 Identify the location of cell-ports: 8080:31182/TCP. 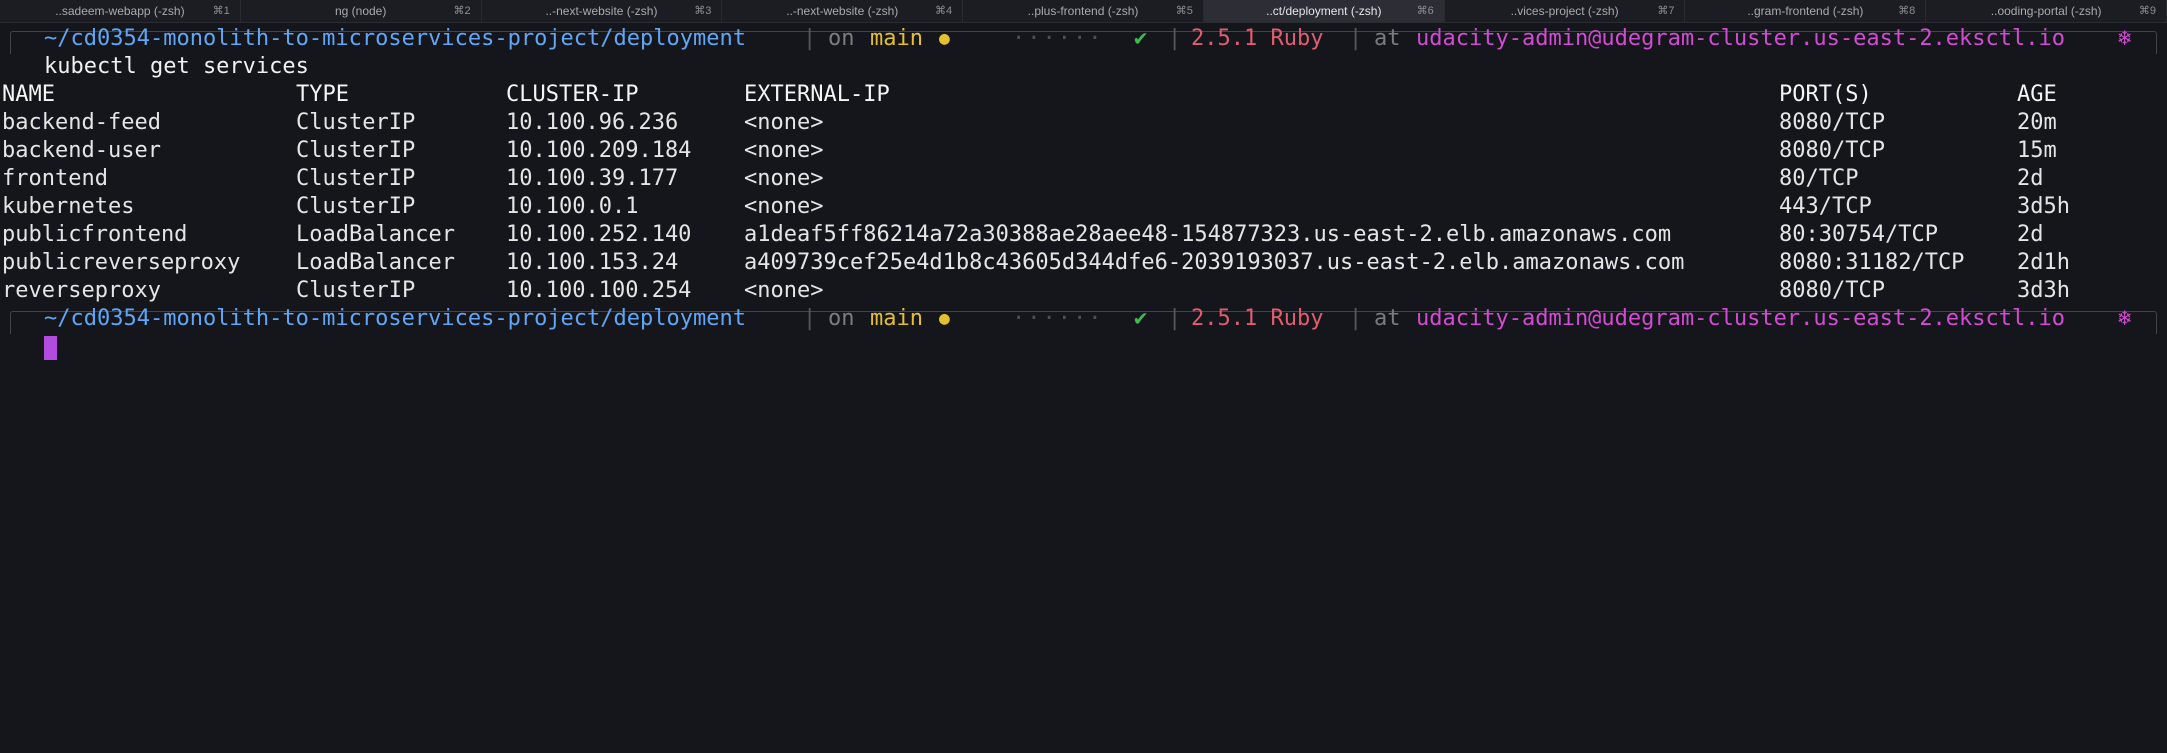
(1872, 262).